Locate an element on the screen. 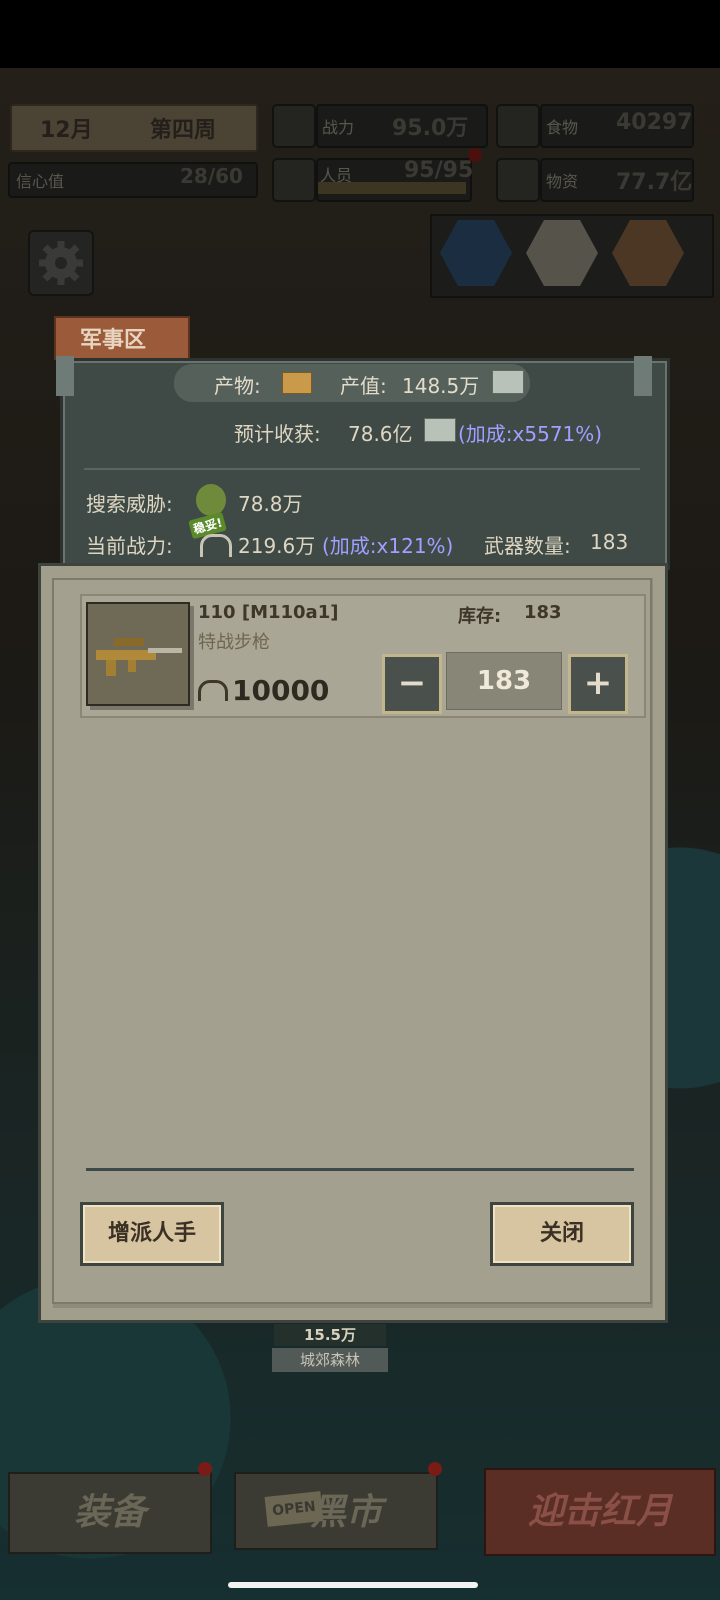 The image size is (720, 1600). expected-label: 预计收获: is located at coordinates (277, 434).